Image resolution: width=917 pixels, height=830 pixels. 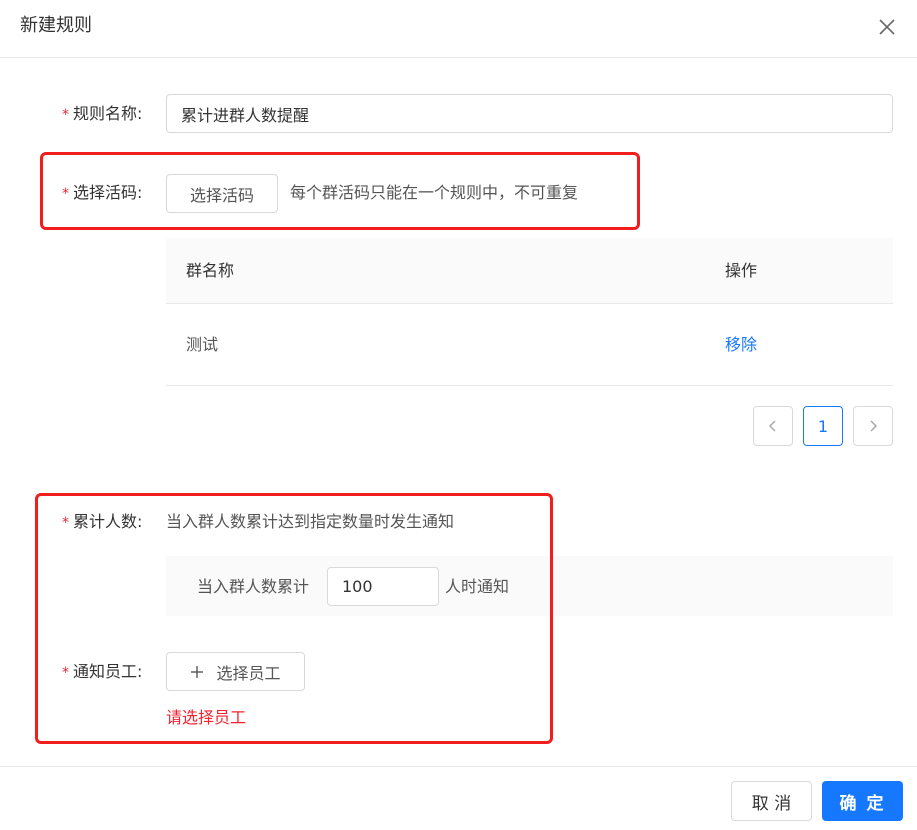 What do you see at coordinates (108, 671) in the screenshot?
I see `notify-staff-label-text: 通知员工:` at bounding box center [108, 671].